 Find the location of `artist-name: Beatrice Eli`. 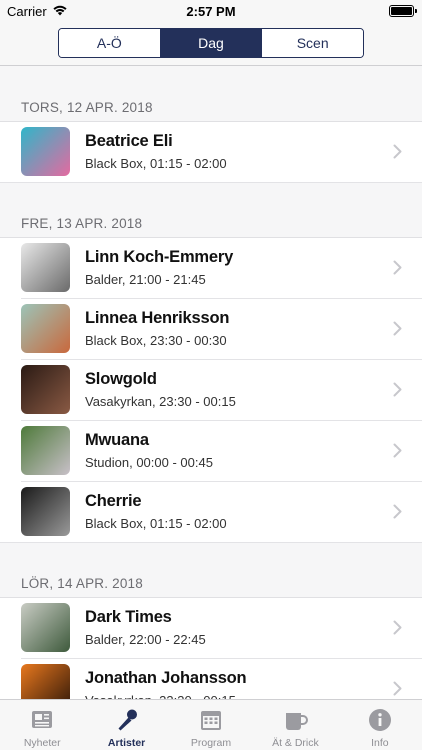

artist-name: Beatrice Eli is located at coordinates (129, 141).